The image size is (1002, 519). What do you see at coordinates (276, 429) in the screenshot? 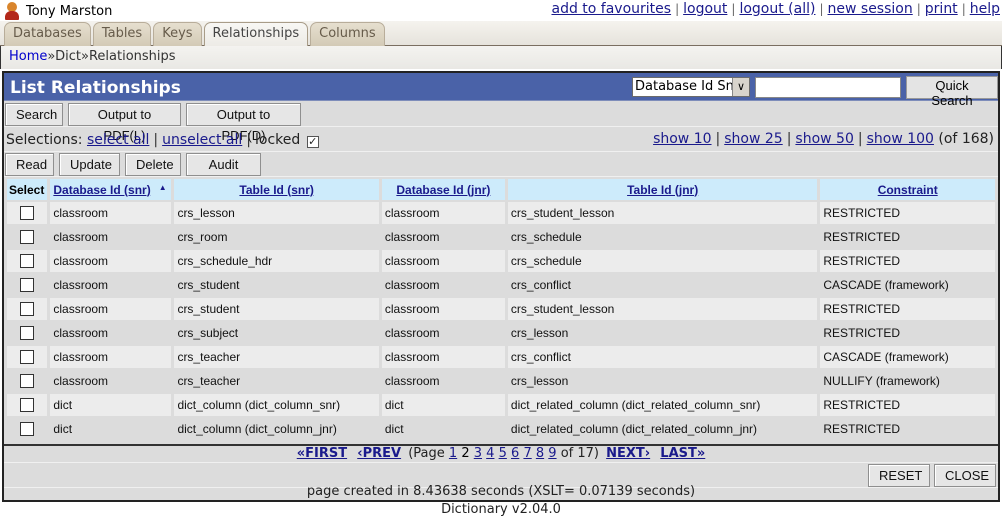
I see `cell-table-id-snr: dict_column (dict_column_jnr)` at bounding box center [276, 429].